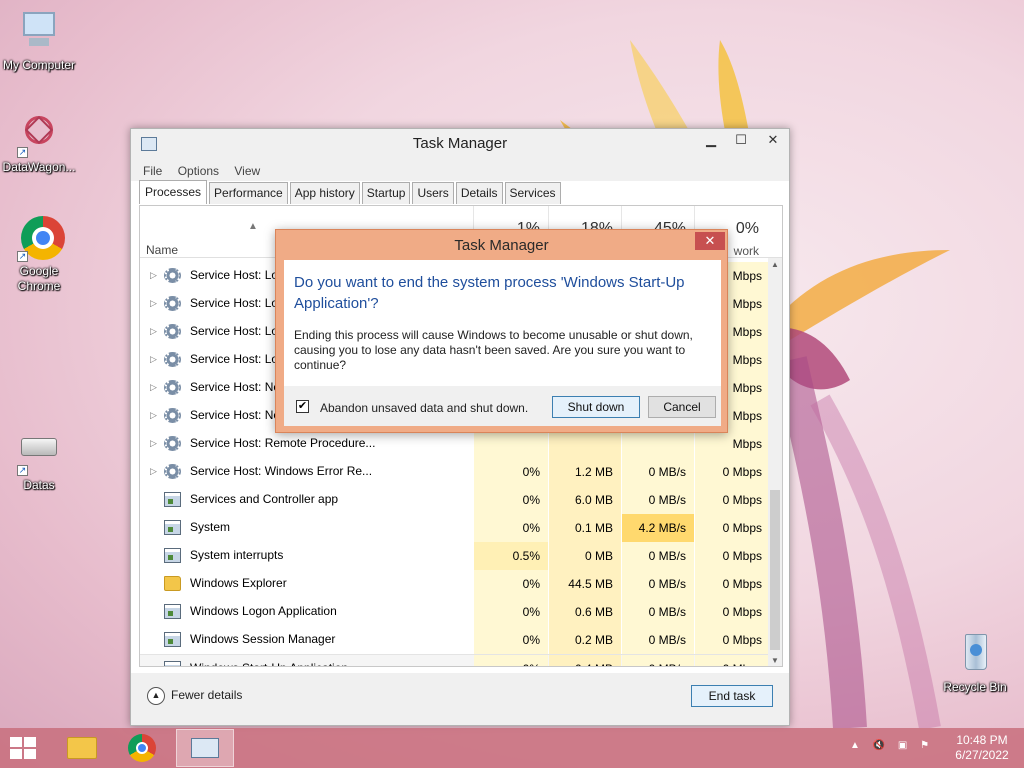 The height and width of the screenshot is (768, 1024). What do you see at coordinates (775, 660) in the screenshot?
I see `scroll-down-icon: ▼` at bounding box center [775, 660].